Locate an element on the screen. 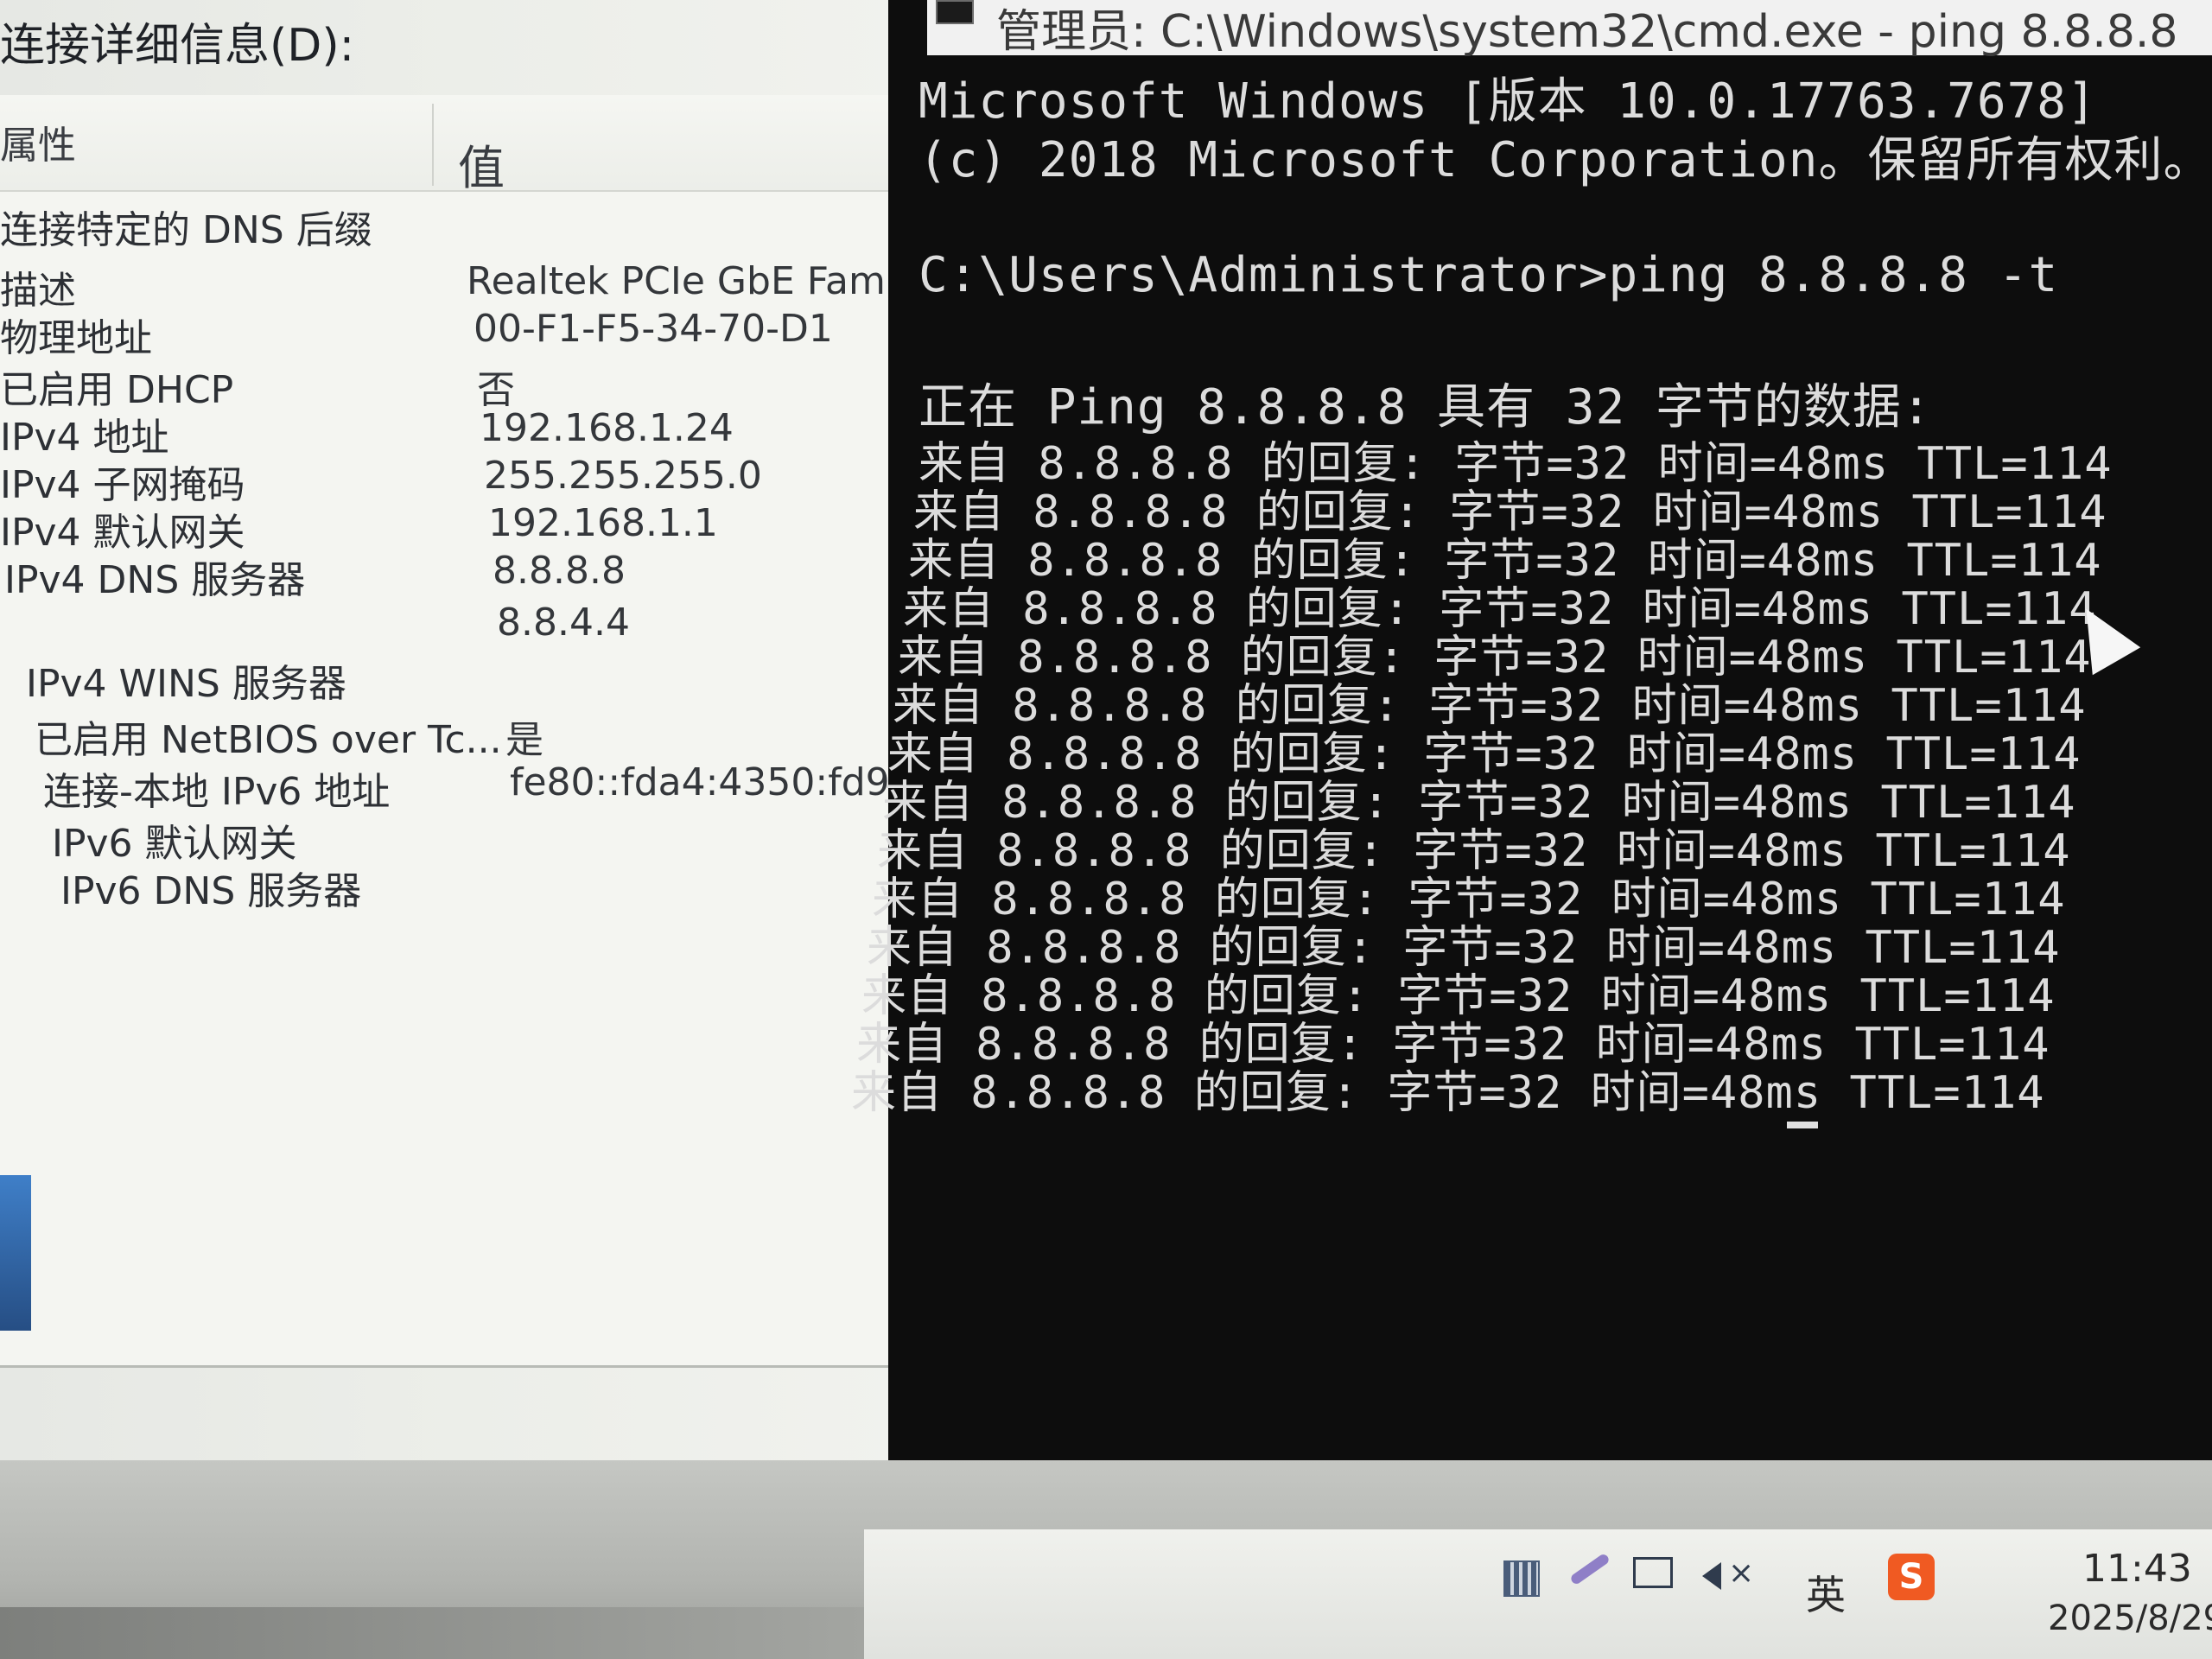 The image size is (2212, 1659). detail-row: IPv4 子网掩码 255.255.255.0 is located at coordinates (450, 480).